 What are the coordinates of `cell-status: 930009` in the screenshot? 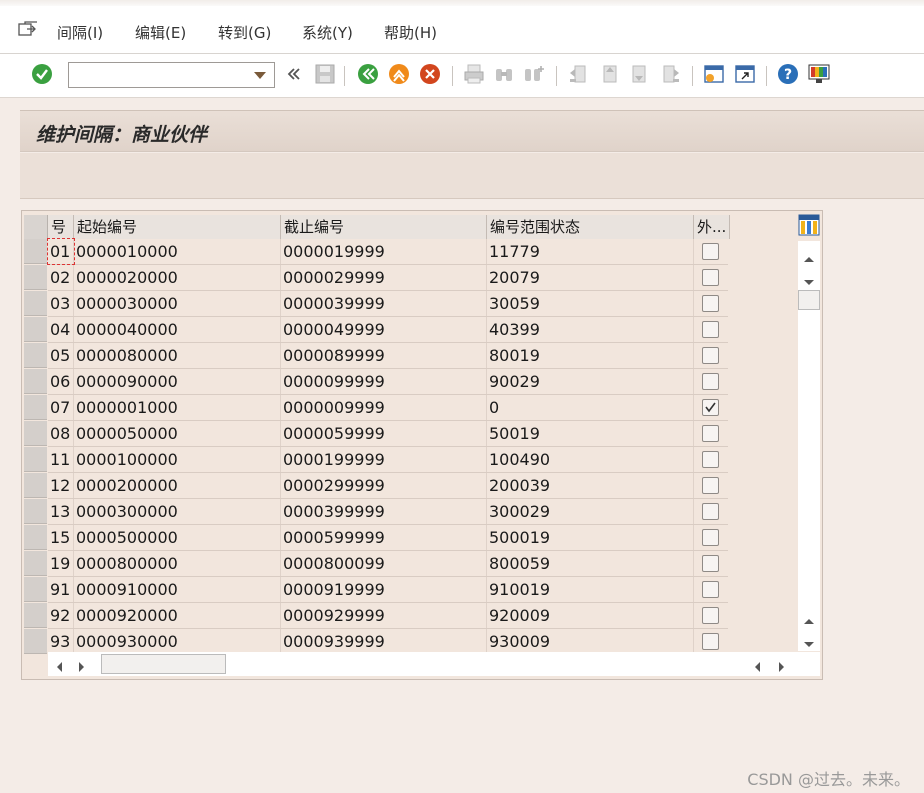 It's located at (590, 641).